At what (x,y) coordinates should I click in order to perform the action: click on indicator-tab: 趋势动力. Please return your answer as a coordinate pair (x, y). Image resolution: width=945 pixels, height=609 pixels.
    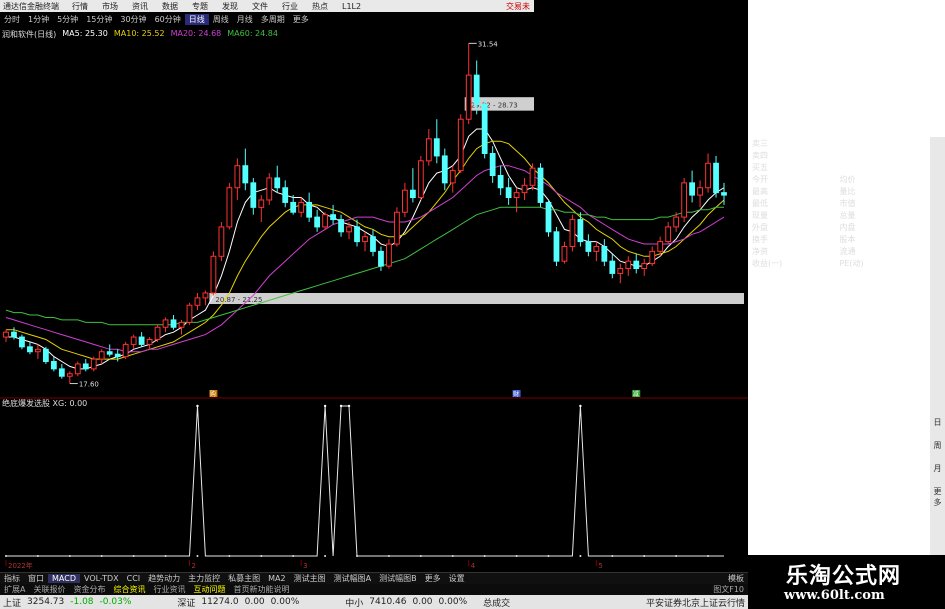
    Looking at the image, I should click on (164, 578).